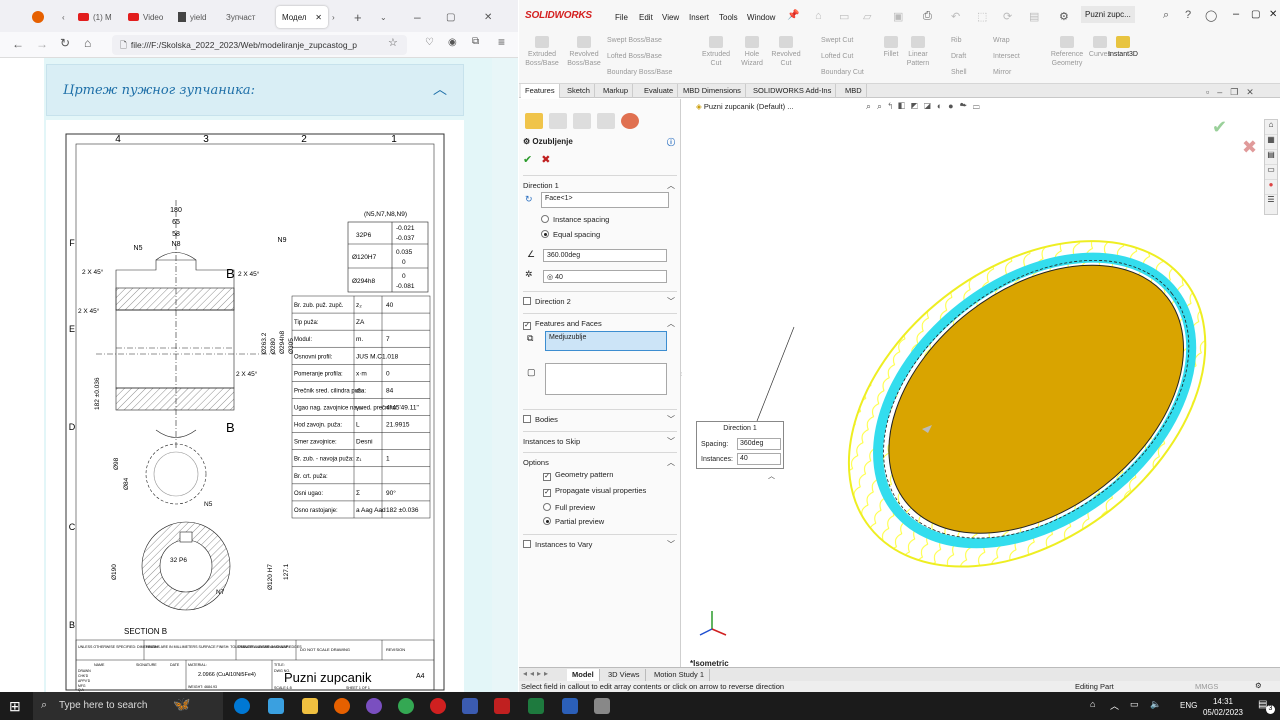 The width and height of the screenshot is (1280, 720). Describe the element at coordinates (537, 673) in the screenshot. I see `tab-scroll-arrows-icon: ◂◂▸▸` at that location.